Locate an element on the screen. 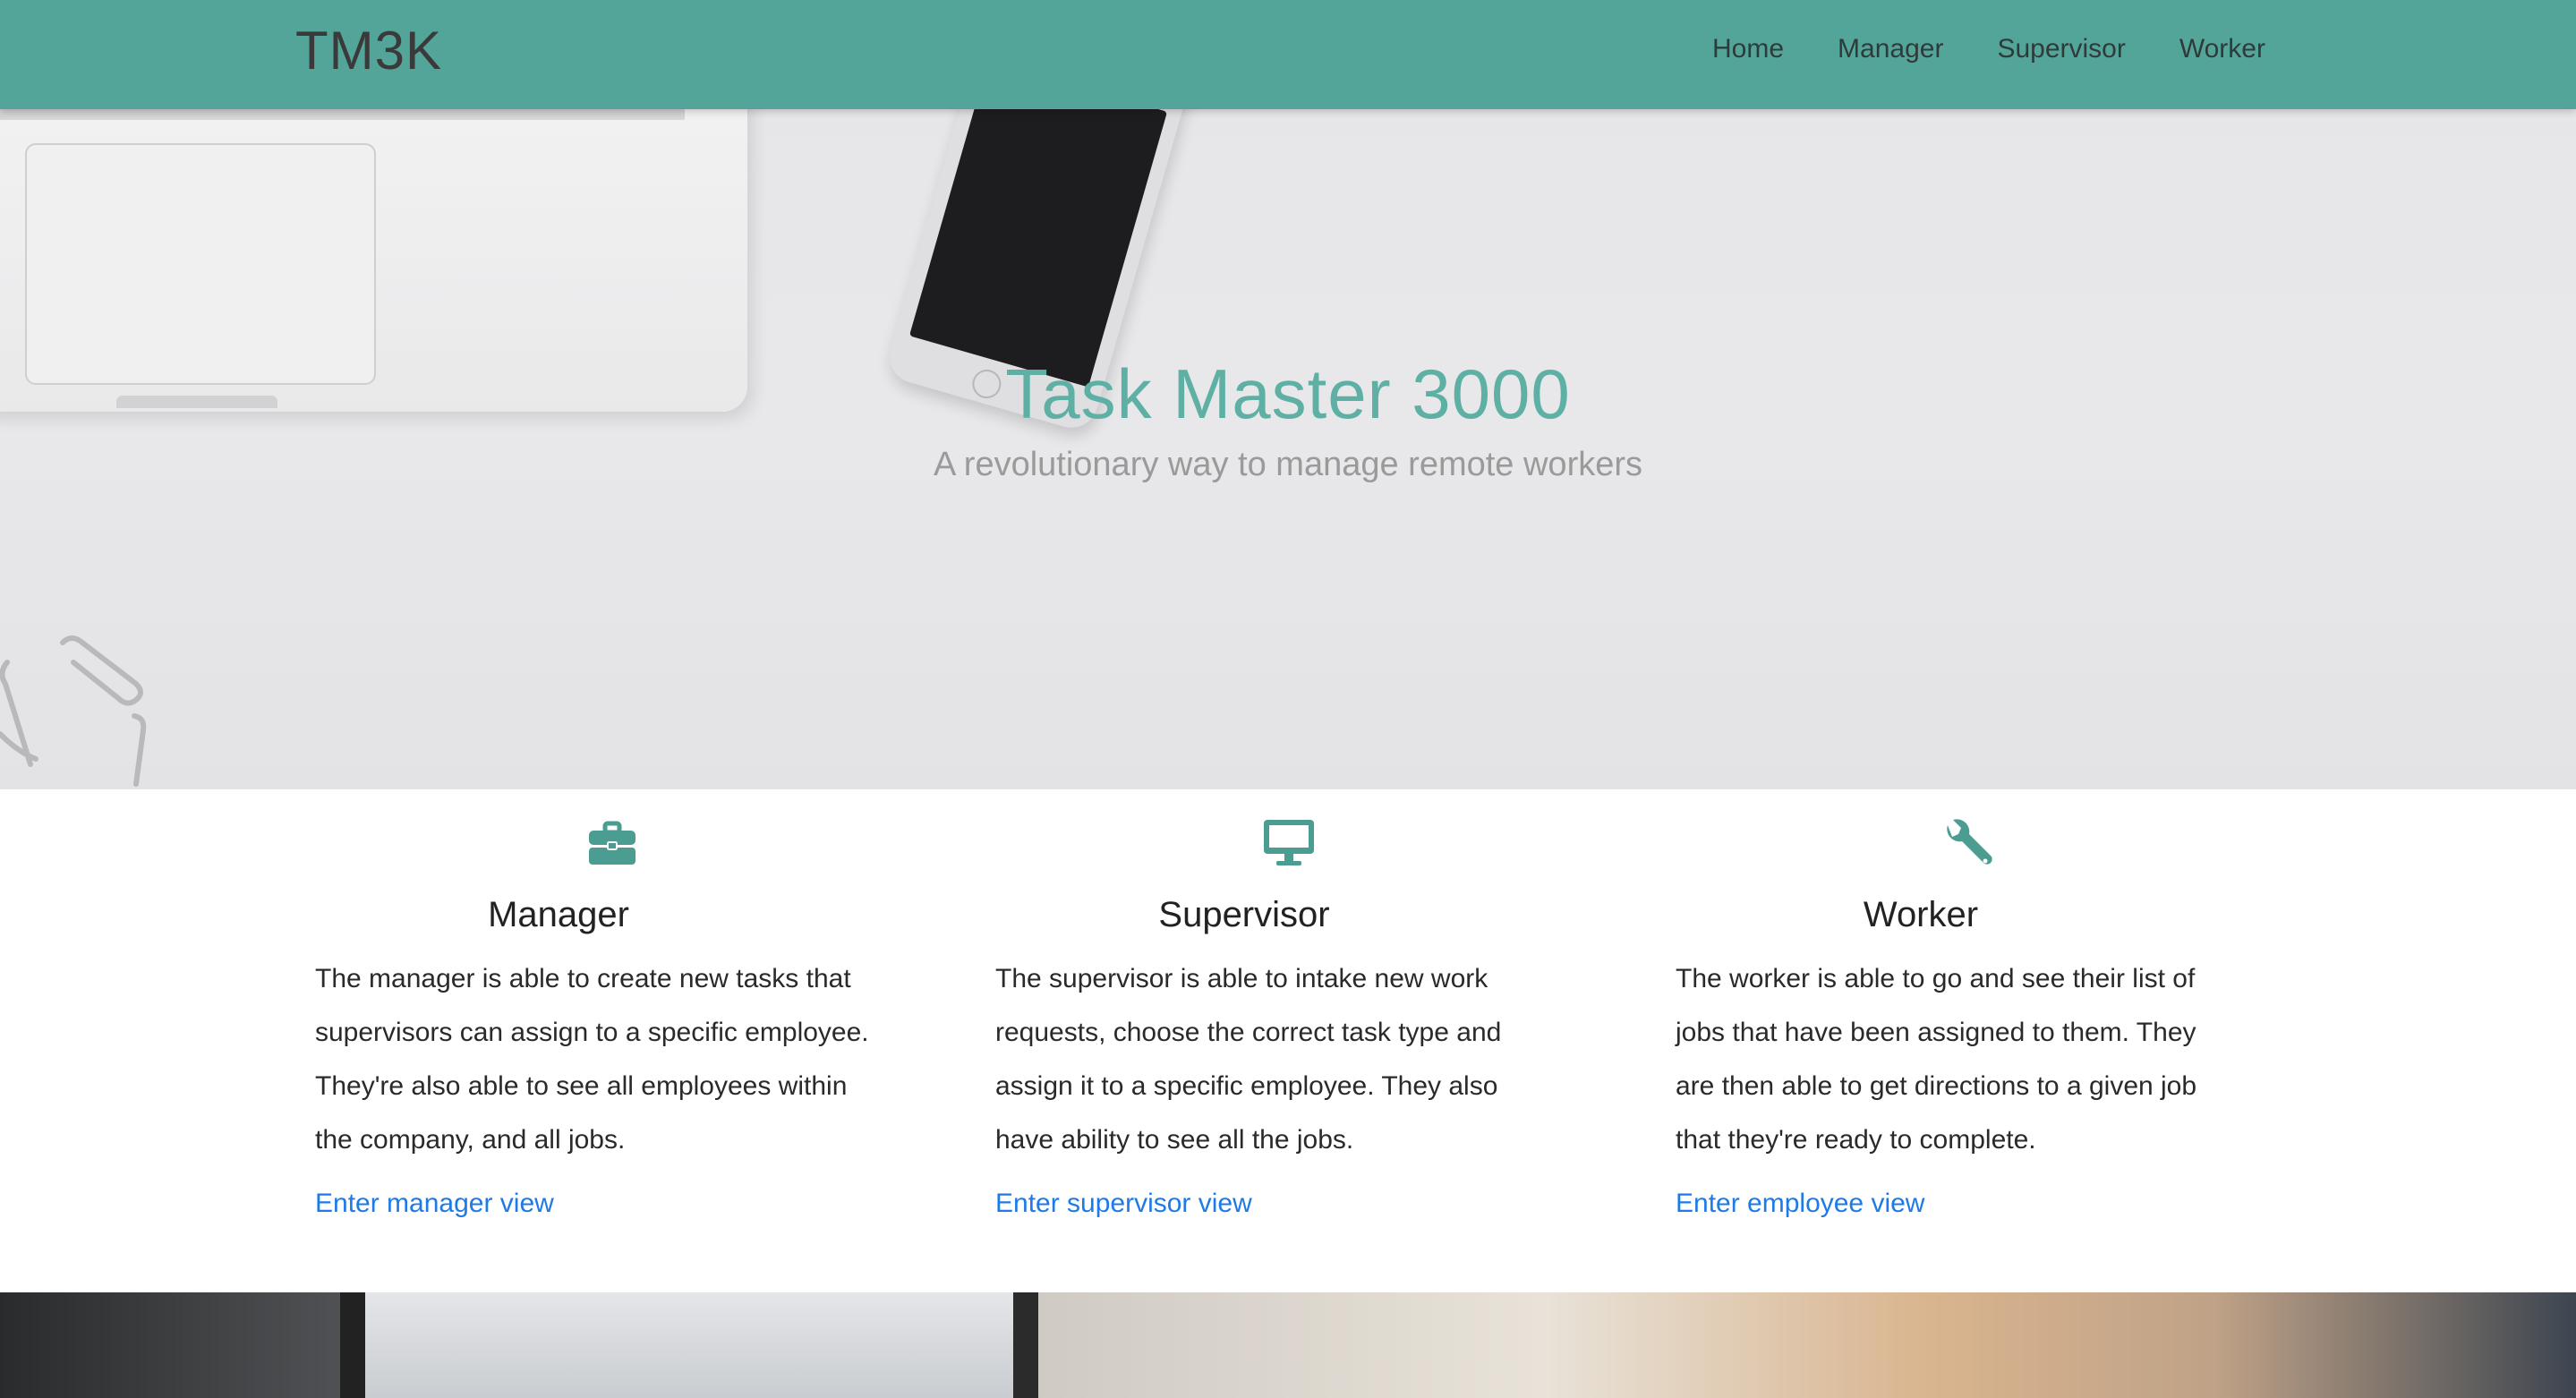 This screenshot has height=1398, width=2576. wrench-icon is located at coordinates (1969, 842).